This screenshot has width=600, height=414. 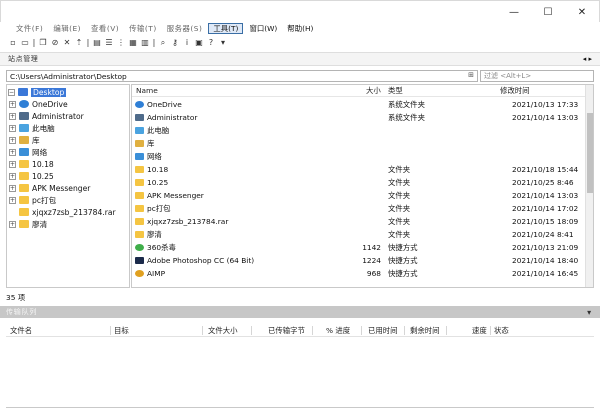 I want to click on scrollbar-thumb, so click(x=590, y=153).